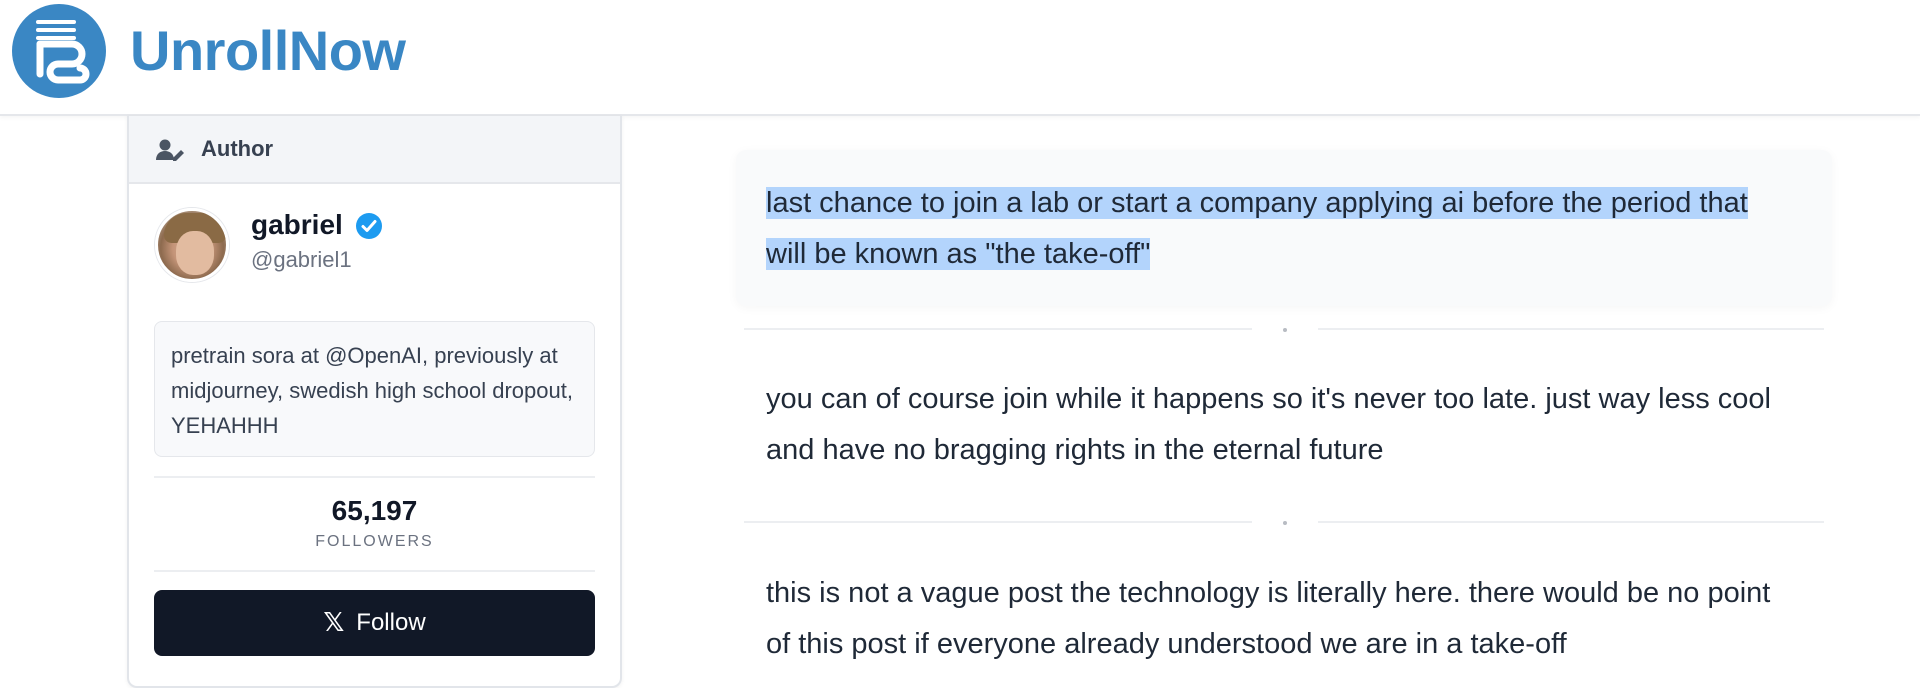 Image resolution: width=1920 pixels, height=688 pixels. What do you see at coordinates (391, 622) in the screenshot?
I see `follow-button-label: Follow` at bounding box center [391, 622].